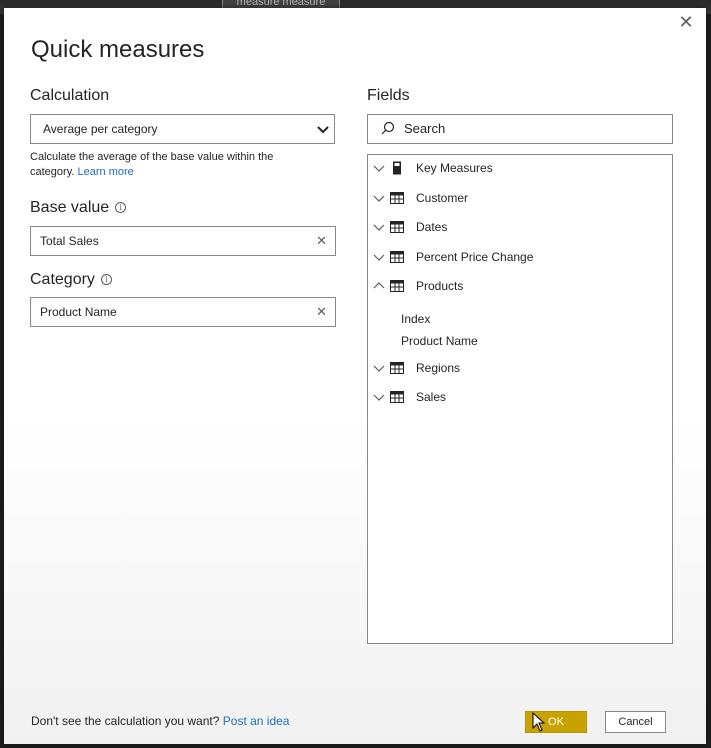 The width and height of the screenshot is (711, 748). Describe the element at coordinates (125, 721) in the screenshot. I see `footer-prompt-text: Don't see the calculation you want?` at that location.